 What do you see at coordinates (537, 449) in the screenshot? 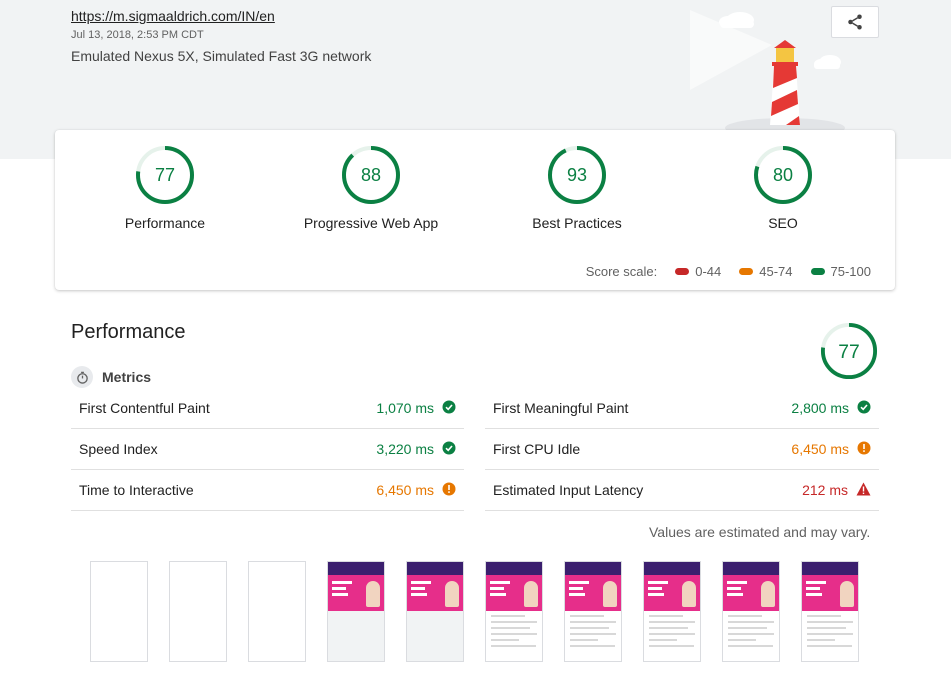
I see `metric-label: First CPU Idle` at bounding box center [537, 449].